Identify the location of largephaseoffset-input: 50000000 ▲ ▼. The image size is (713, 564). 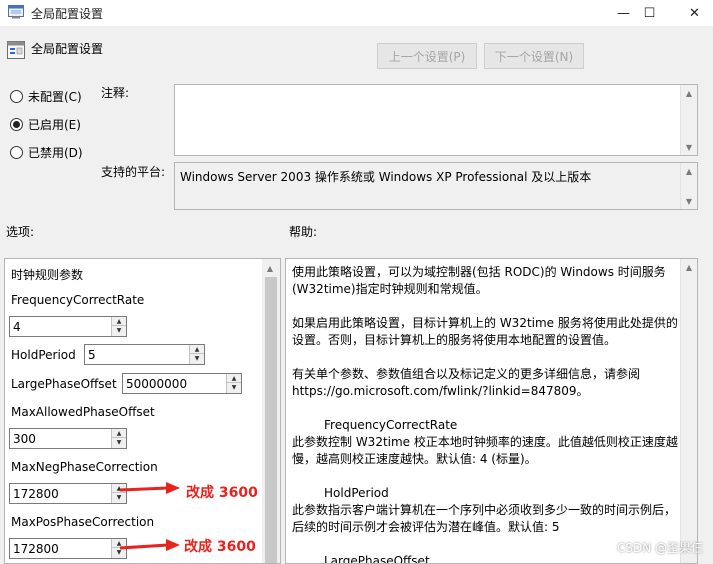
(182, 383).